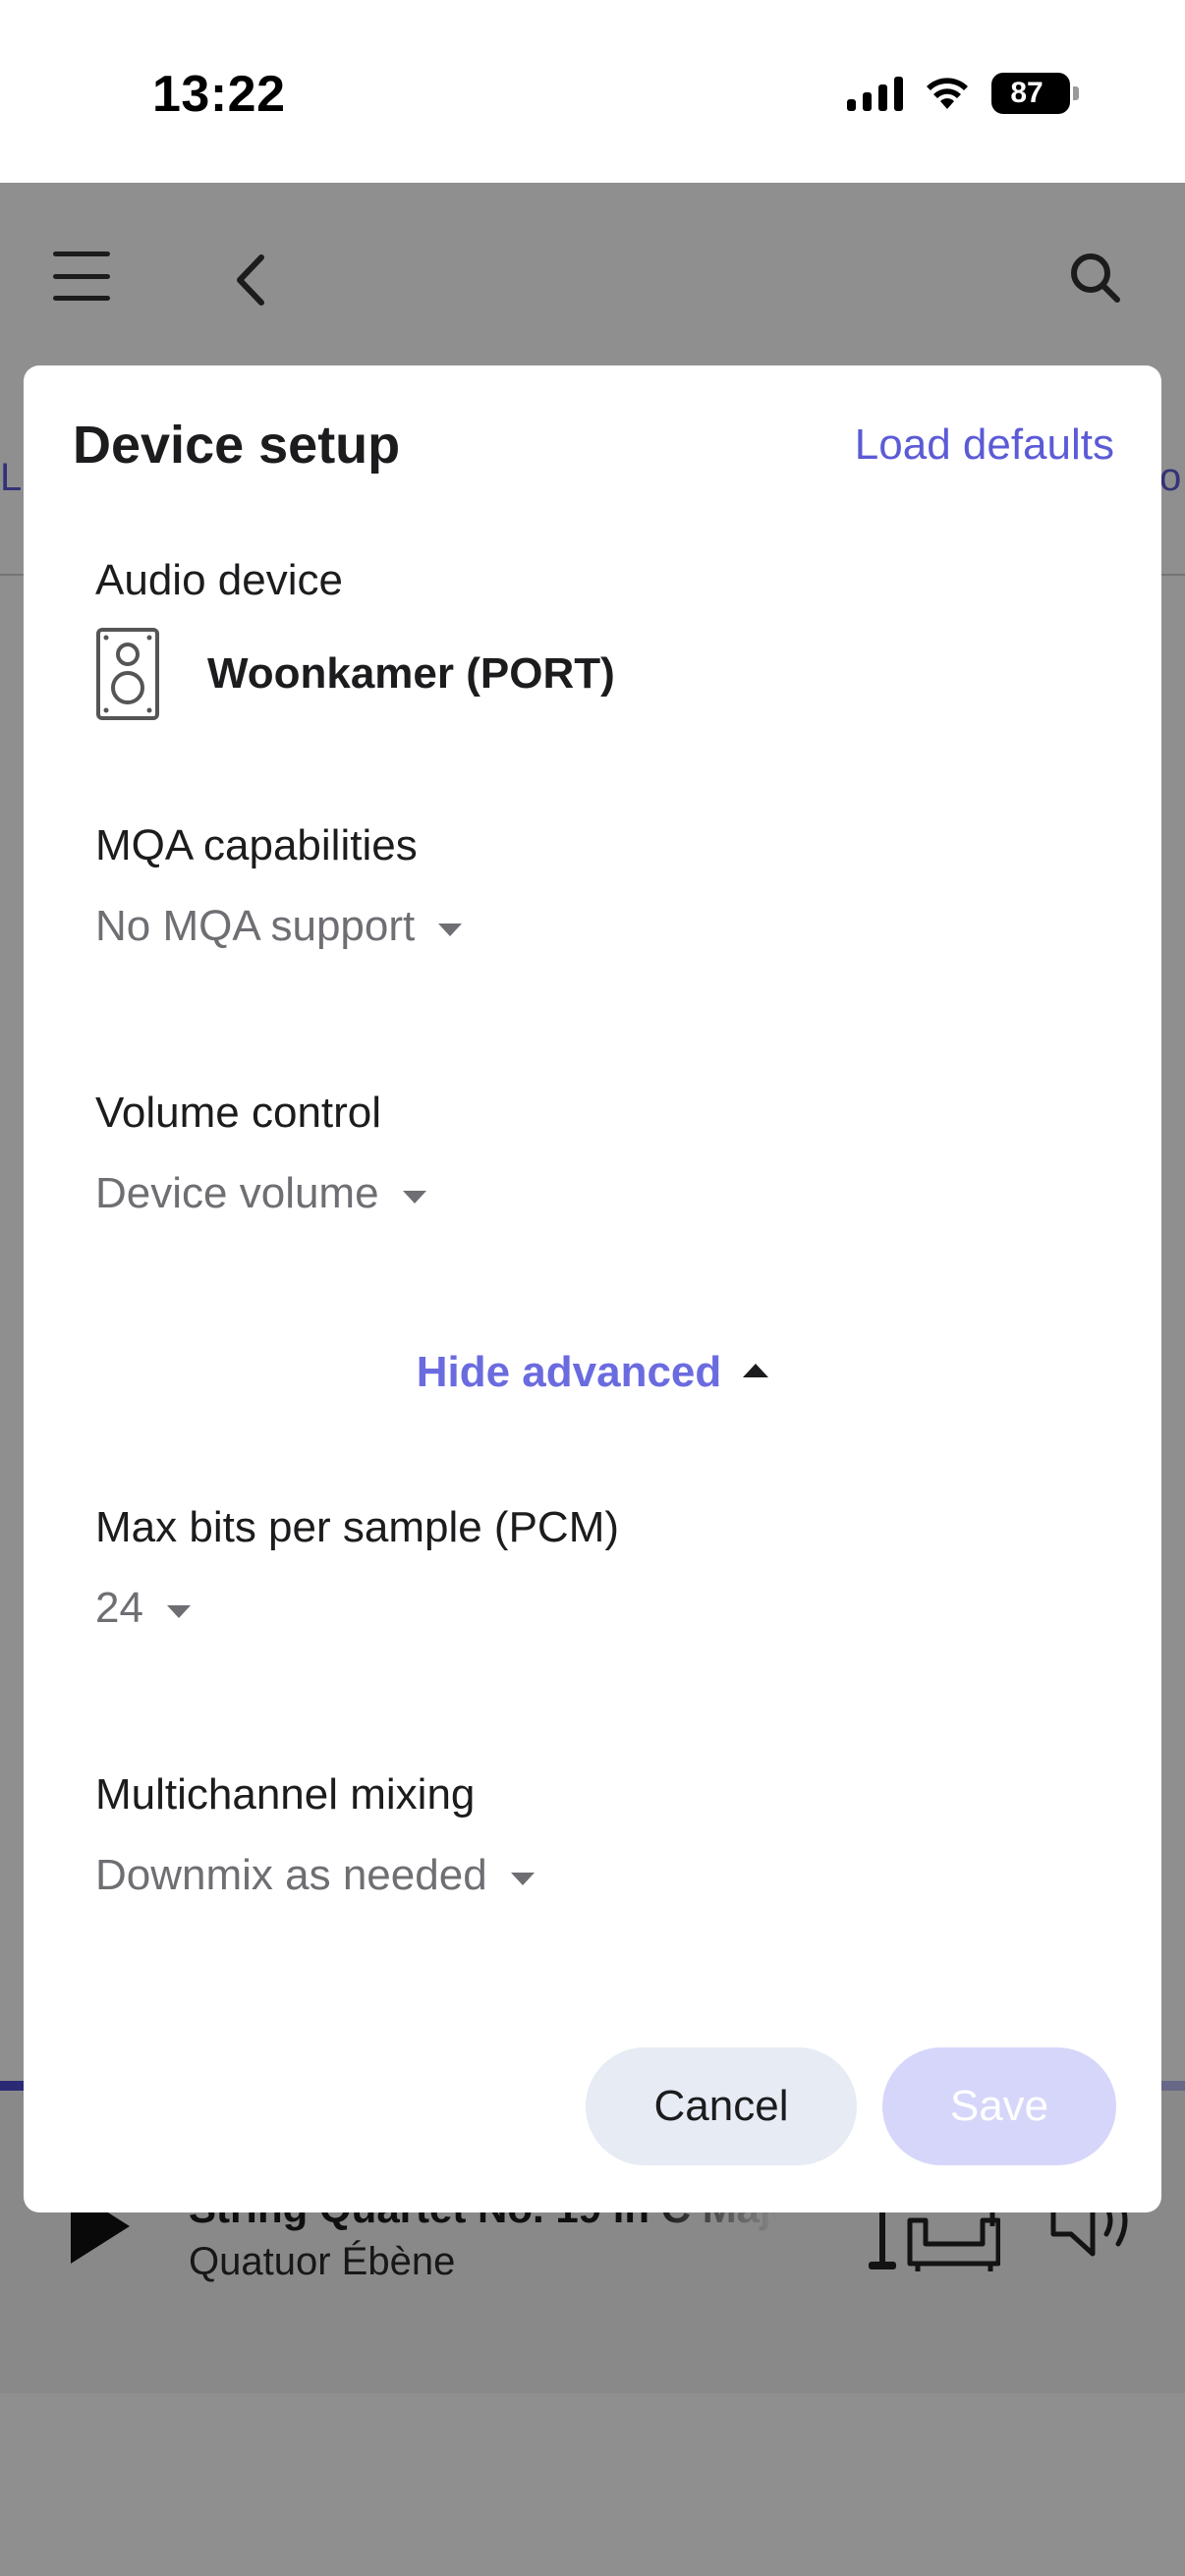 The height and width of the screenshot is (2576, 1185). What do you see at coordinates (119, 1608) in the screenshot?
I see `max-bits-value: 24` at bounding box center [119, 1608].